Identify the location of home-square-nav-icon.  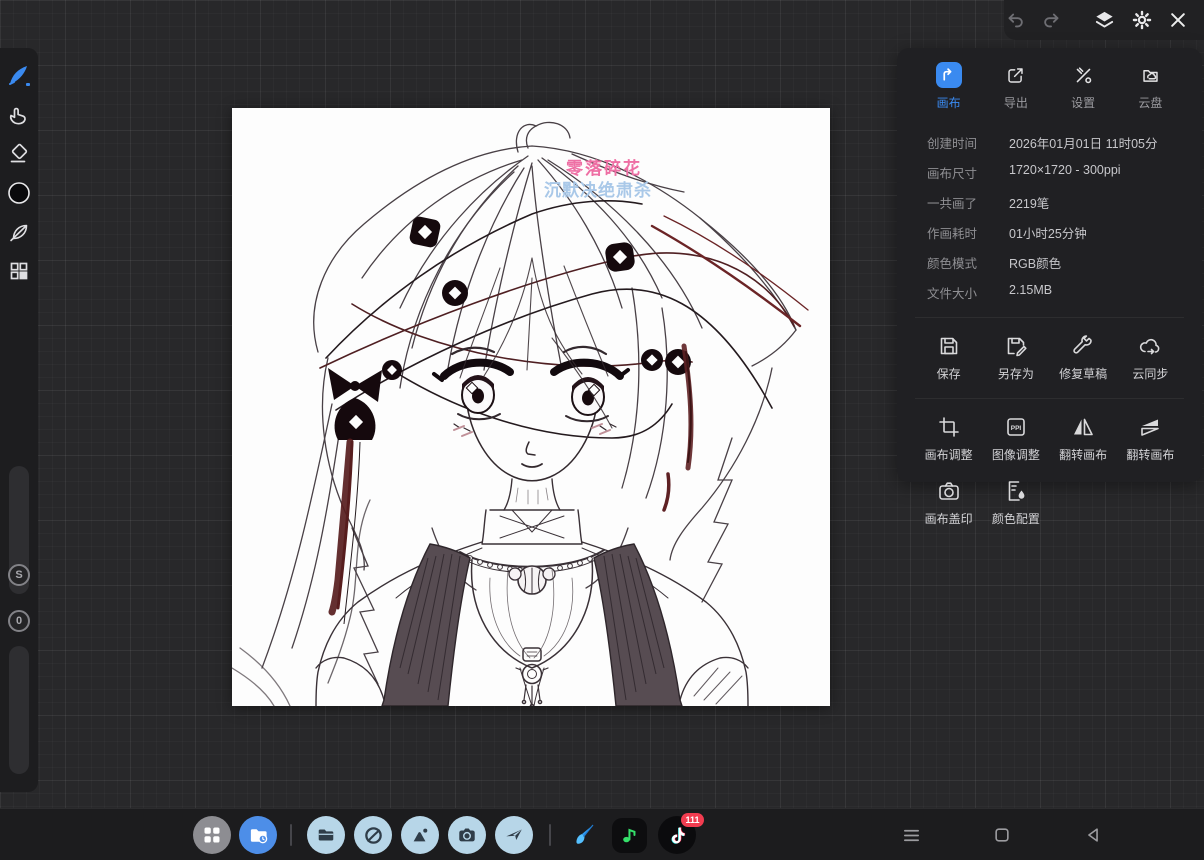
(1002, 835).